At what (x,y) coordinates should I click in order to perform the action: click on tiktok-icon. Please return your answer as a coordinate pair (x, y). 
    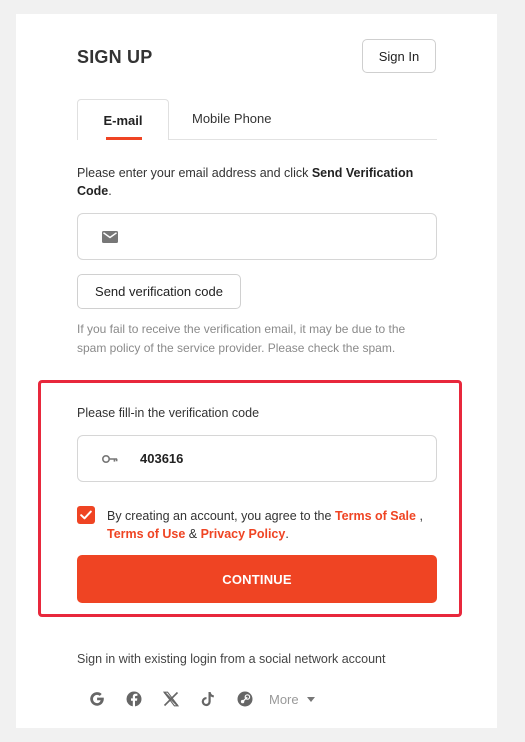
    Looking at the image, I should click on (208, 699).